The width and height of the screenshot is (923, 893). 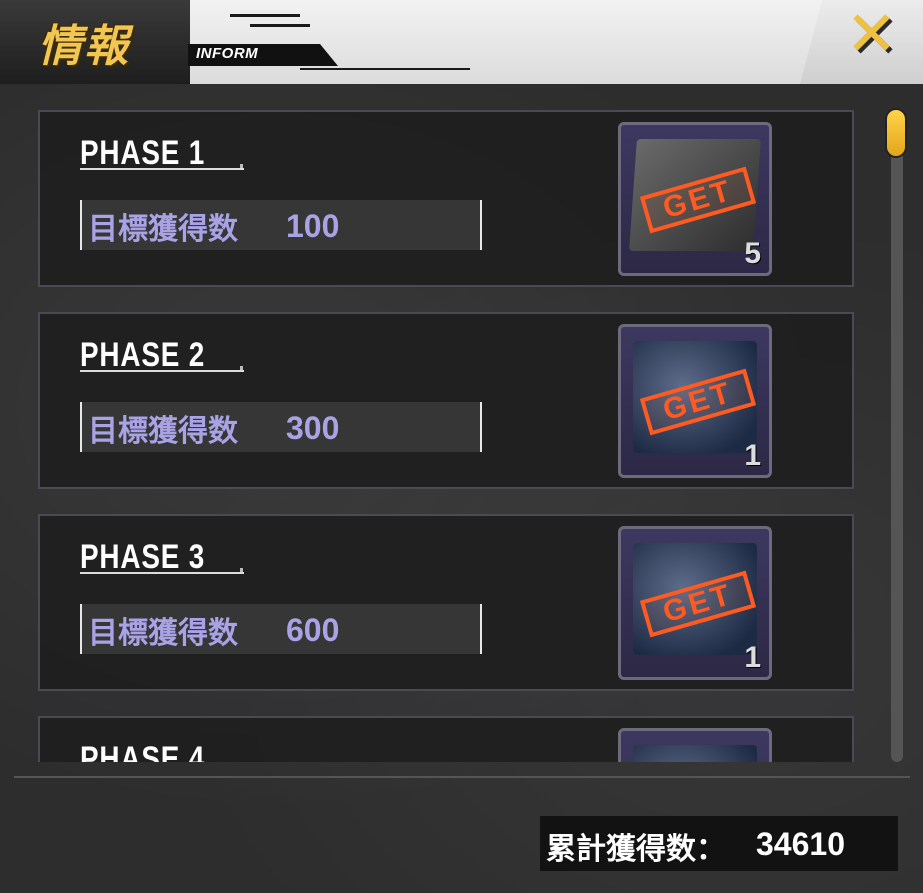 I want to click on target-value: 300, so click(x=313, y=428).